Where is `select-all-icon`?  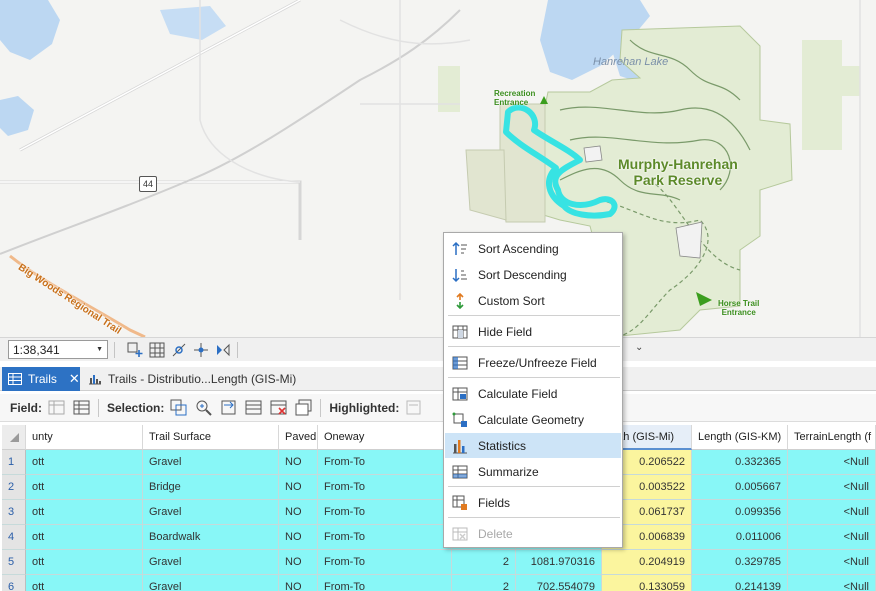 select-all-icon is located at coordinates (253, 407).